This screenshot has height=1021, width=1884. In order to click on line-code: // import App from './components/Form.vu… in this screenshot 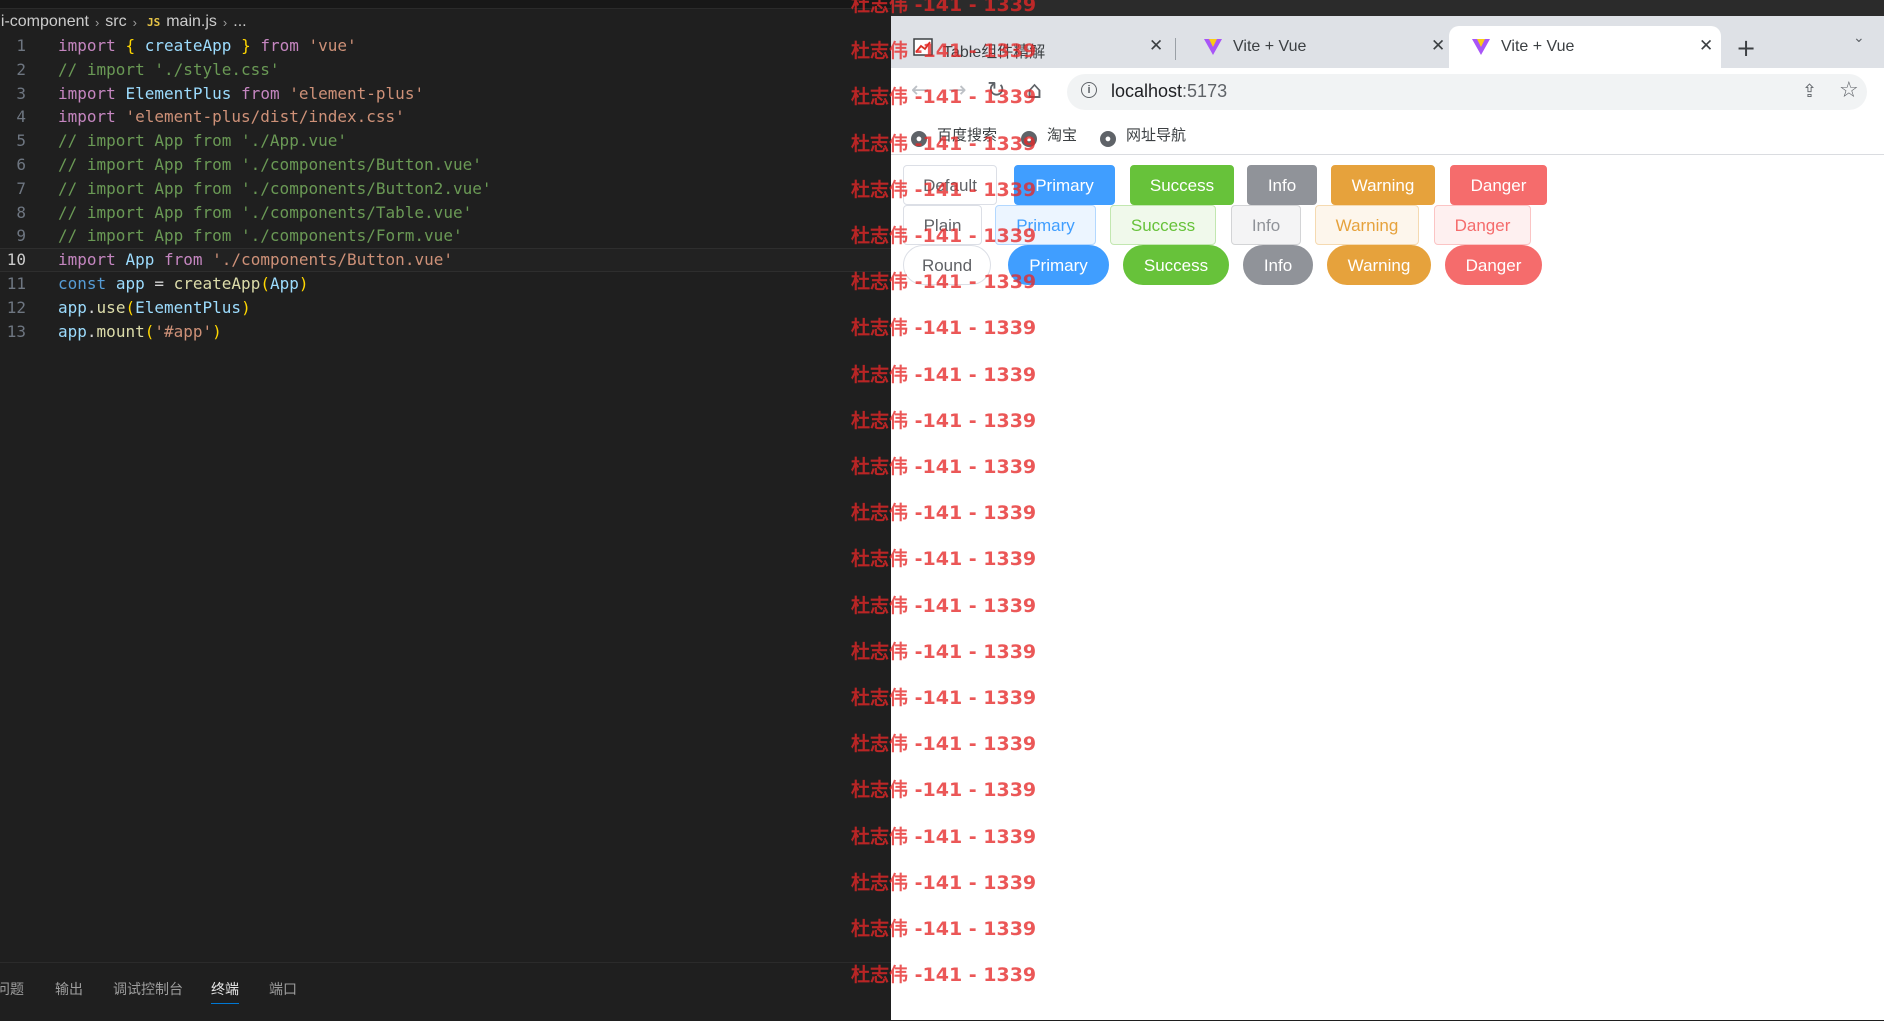, I will do `click(260, 236)`.